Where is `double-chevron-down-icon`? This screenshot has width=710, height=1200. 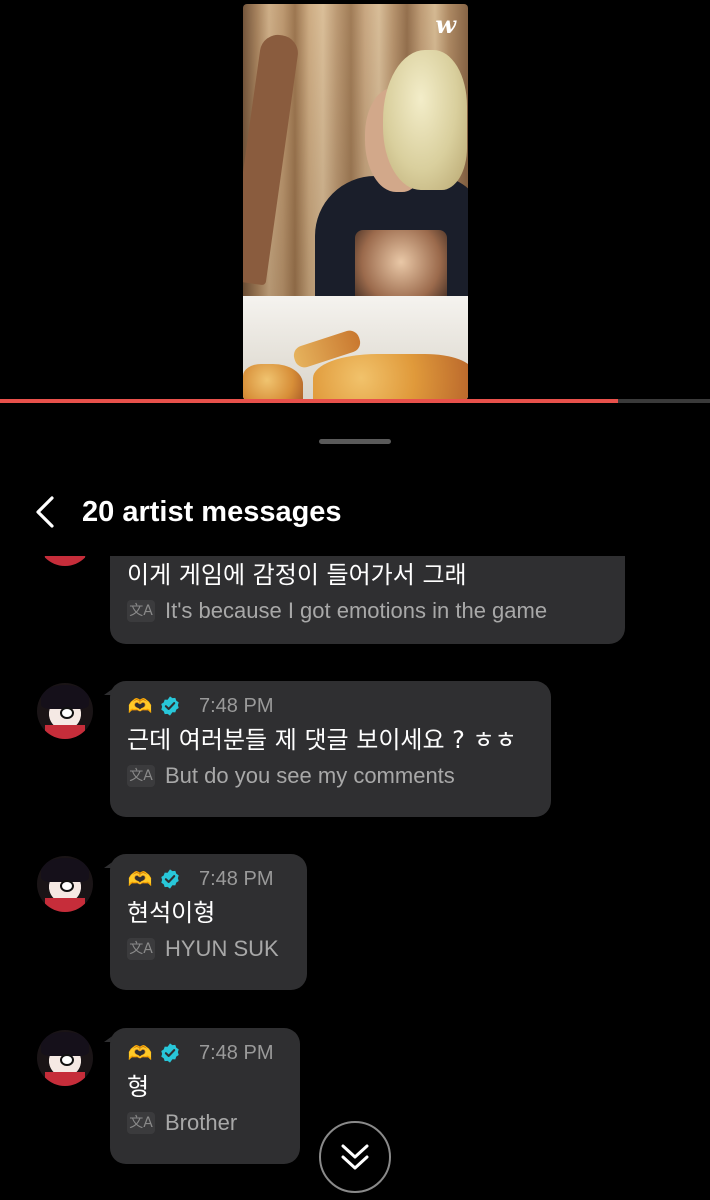
double-chevron-down-icon is located at coordinates (355, 1157).